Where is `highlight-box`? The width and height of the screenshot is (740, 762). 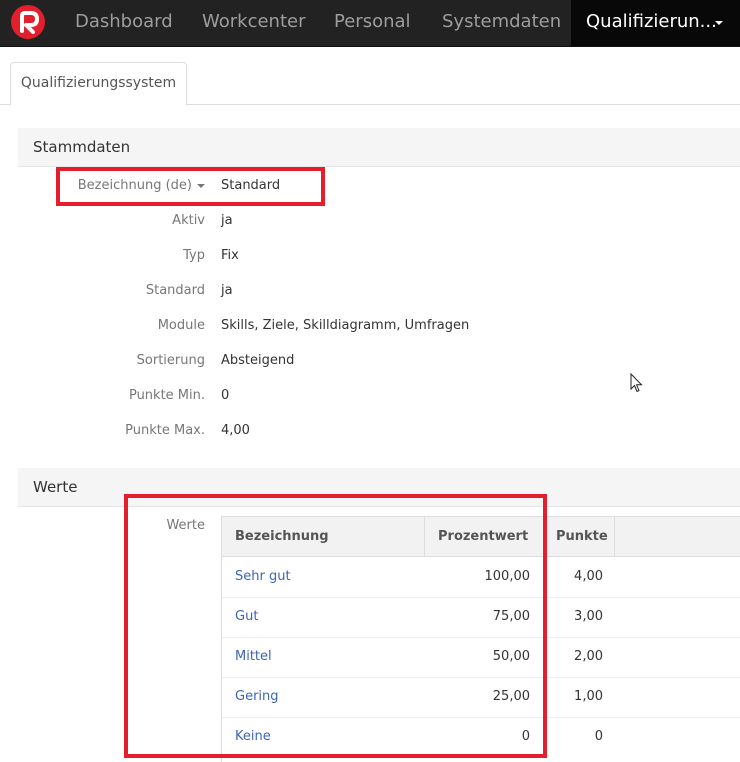
highlight-box is located at coordinates (190, 186).